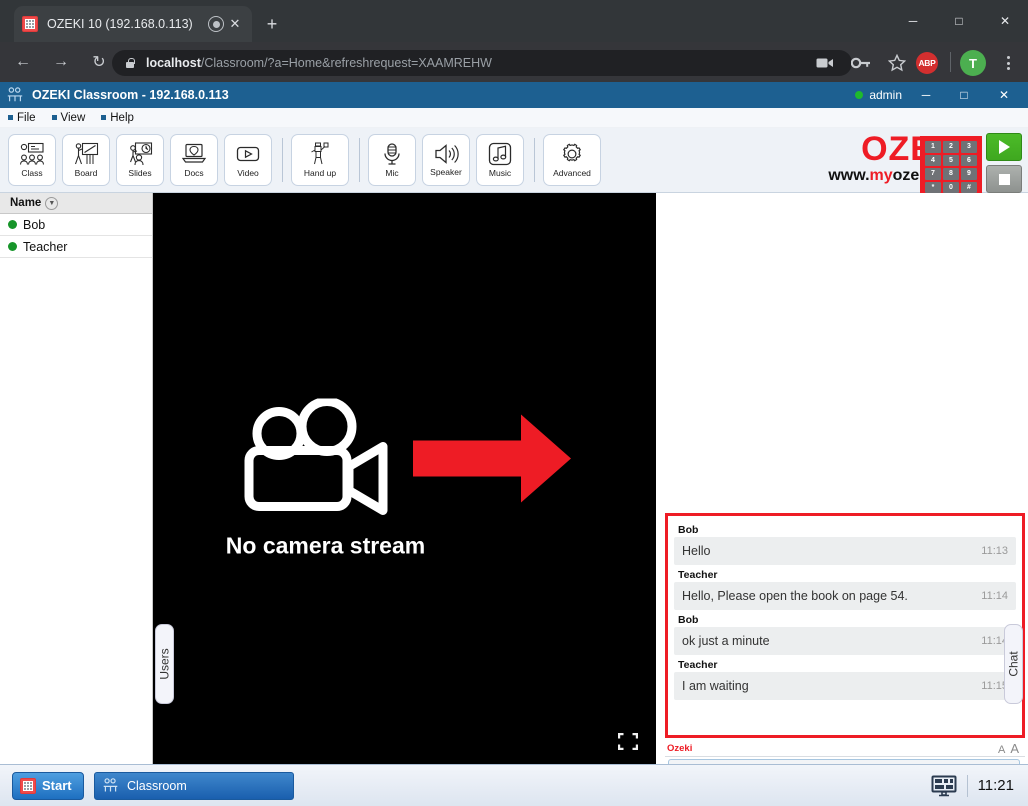 This screenshot has height=806, width=1028. I want to click on taskbar-clock: 11:21, so click(996, 785).